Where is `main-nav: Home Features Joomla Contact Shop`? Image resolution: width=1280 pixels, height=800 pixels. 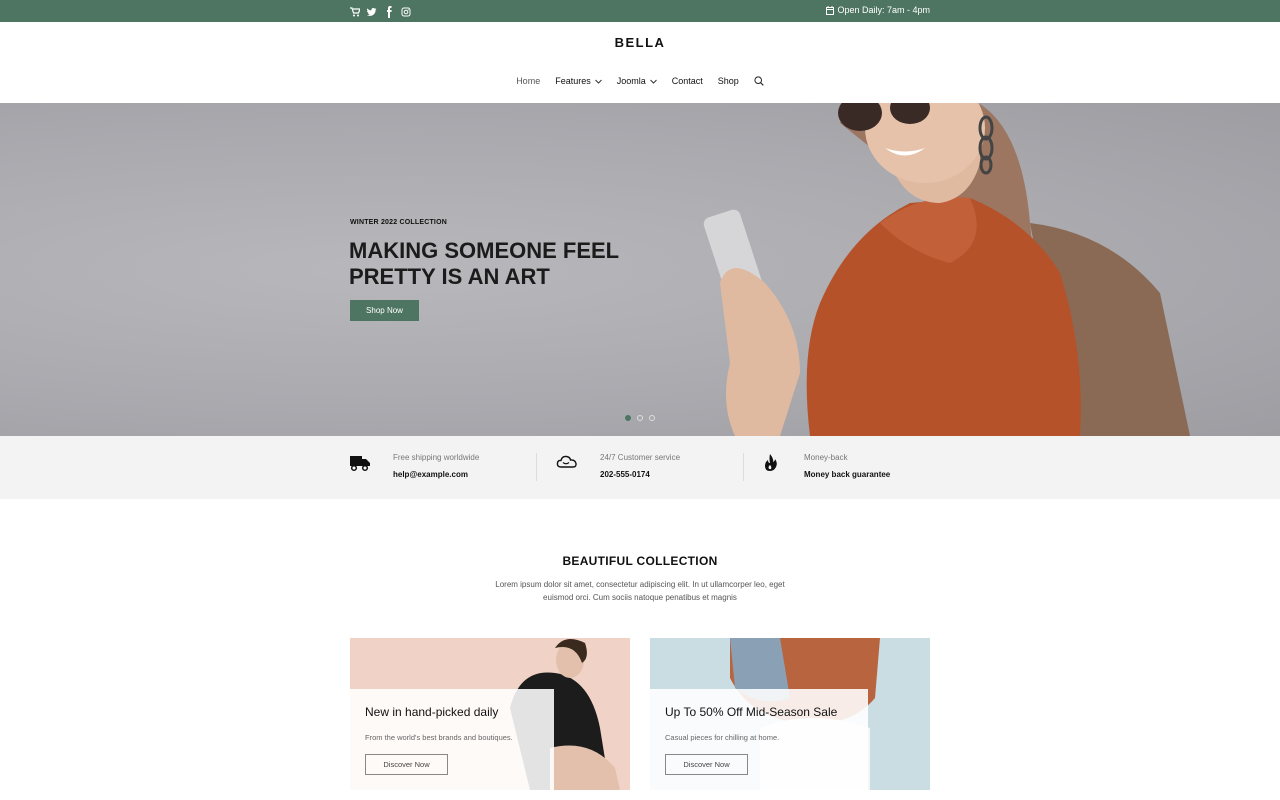 main-nav: Home Features Joomla Contact Shop is located at coordinates (640, 81).